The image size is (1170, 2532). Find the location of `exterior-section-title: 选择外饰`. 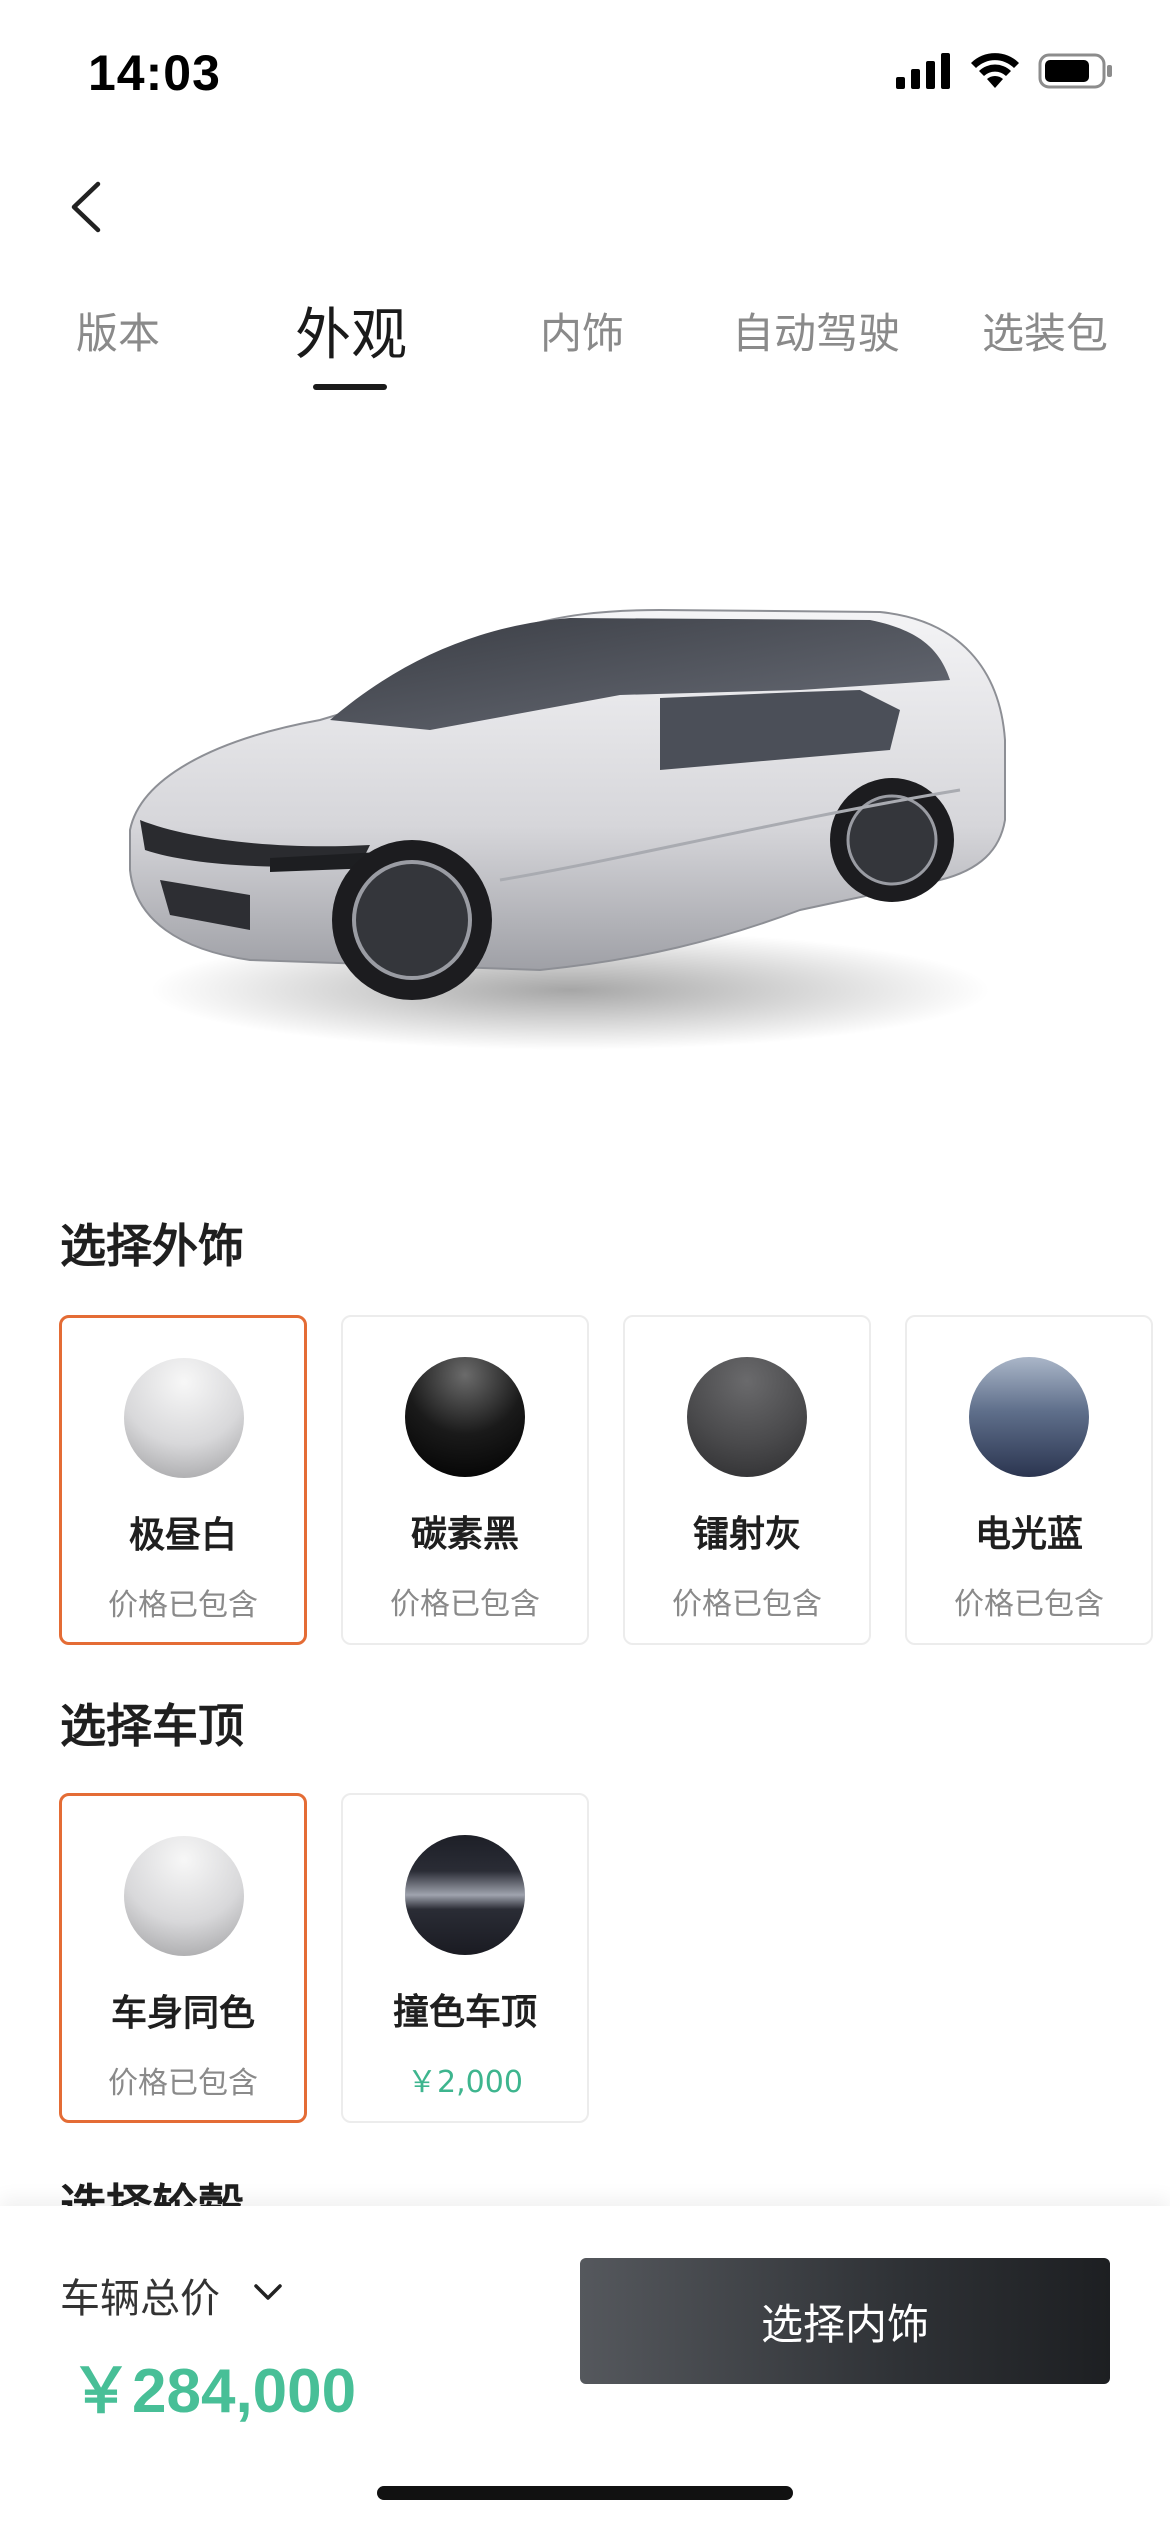

exterior-section-title: 选择外饰 is located at coordinates (152, 1246).